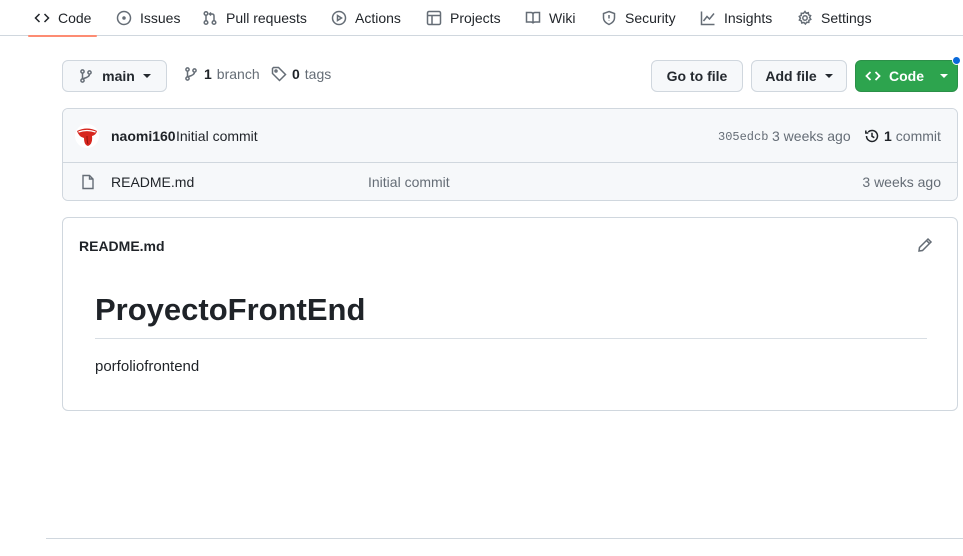  What do you see at coordinates (143, 136) in the screenshot?
I see `commit-author: naomi160` at bounding box center [143, 136].